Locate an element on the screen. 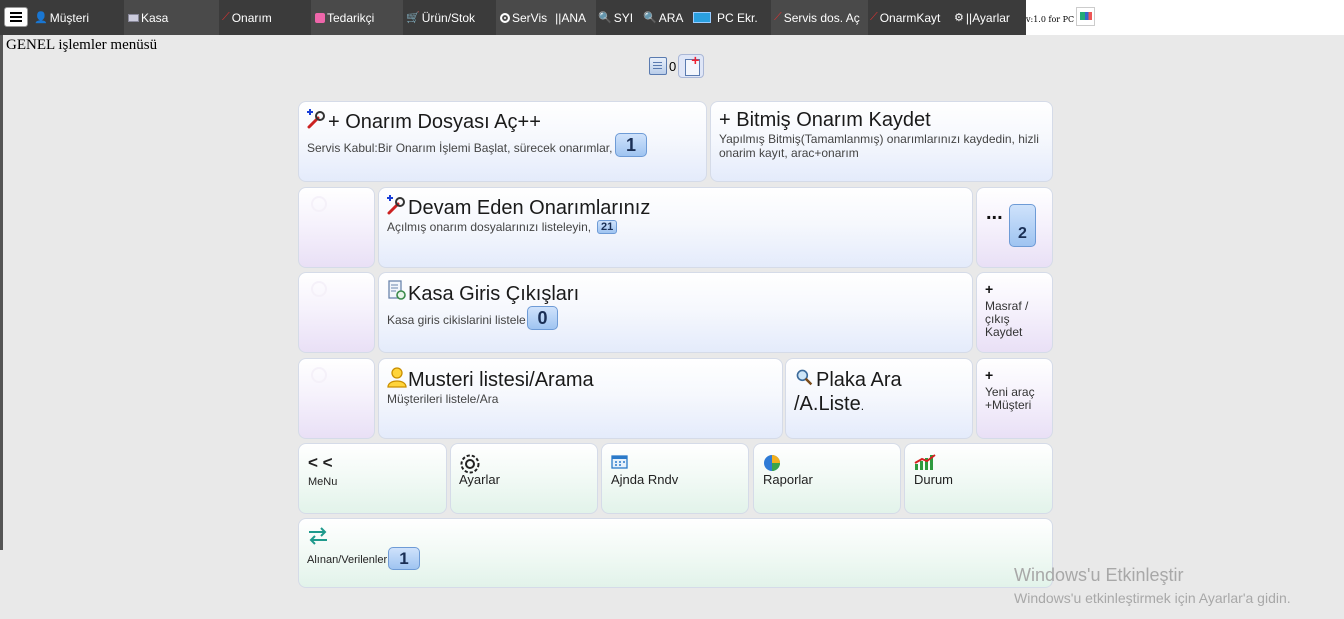 The height and width of the screenshot is (619, 1344). pie-chart-icon is located at coordinates (772, 463).